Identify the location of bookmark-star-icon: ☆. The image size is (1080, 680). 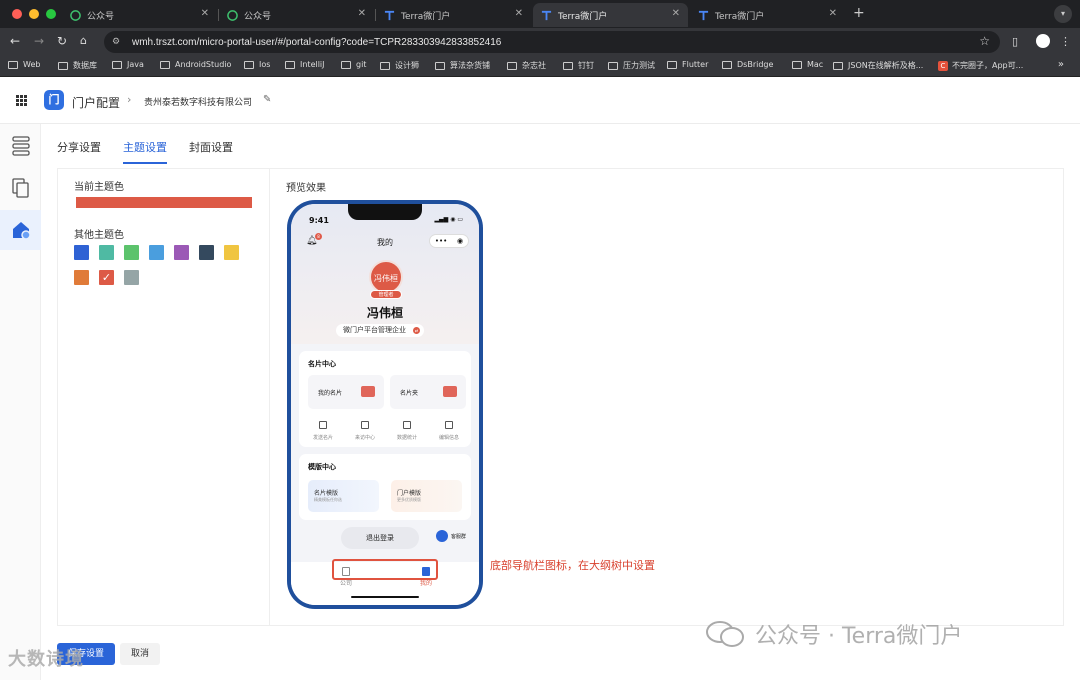
(984, 41).